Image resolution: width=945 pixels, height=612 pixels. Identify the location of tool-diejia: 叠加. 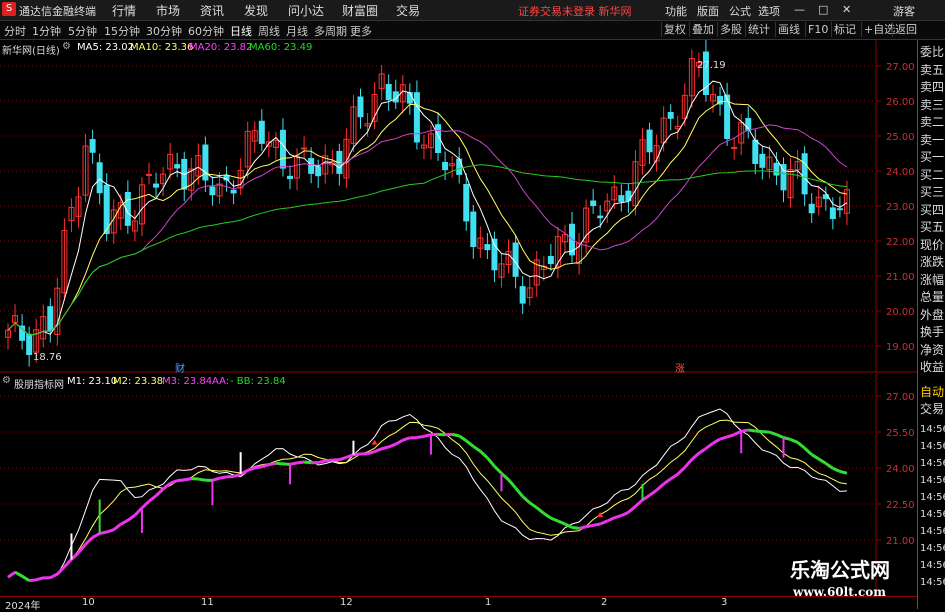
(702, 29).